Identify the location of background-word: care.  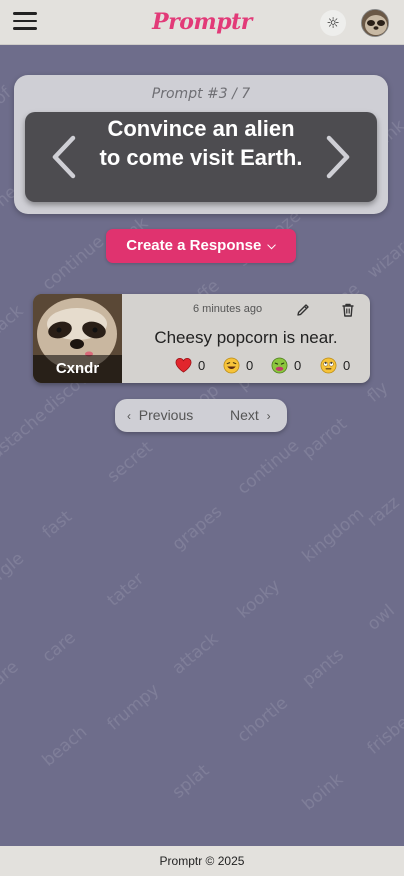
(59, 647).